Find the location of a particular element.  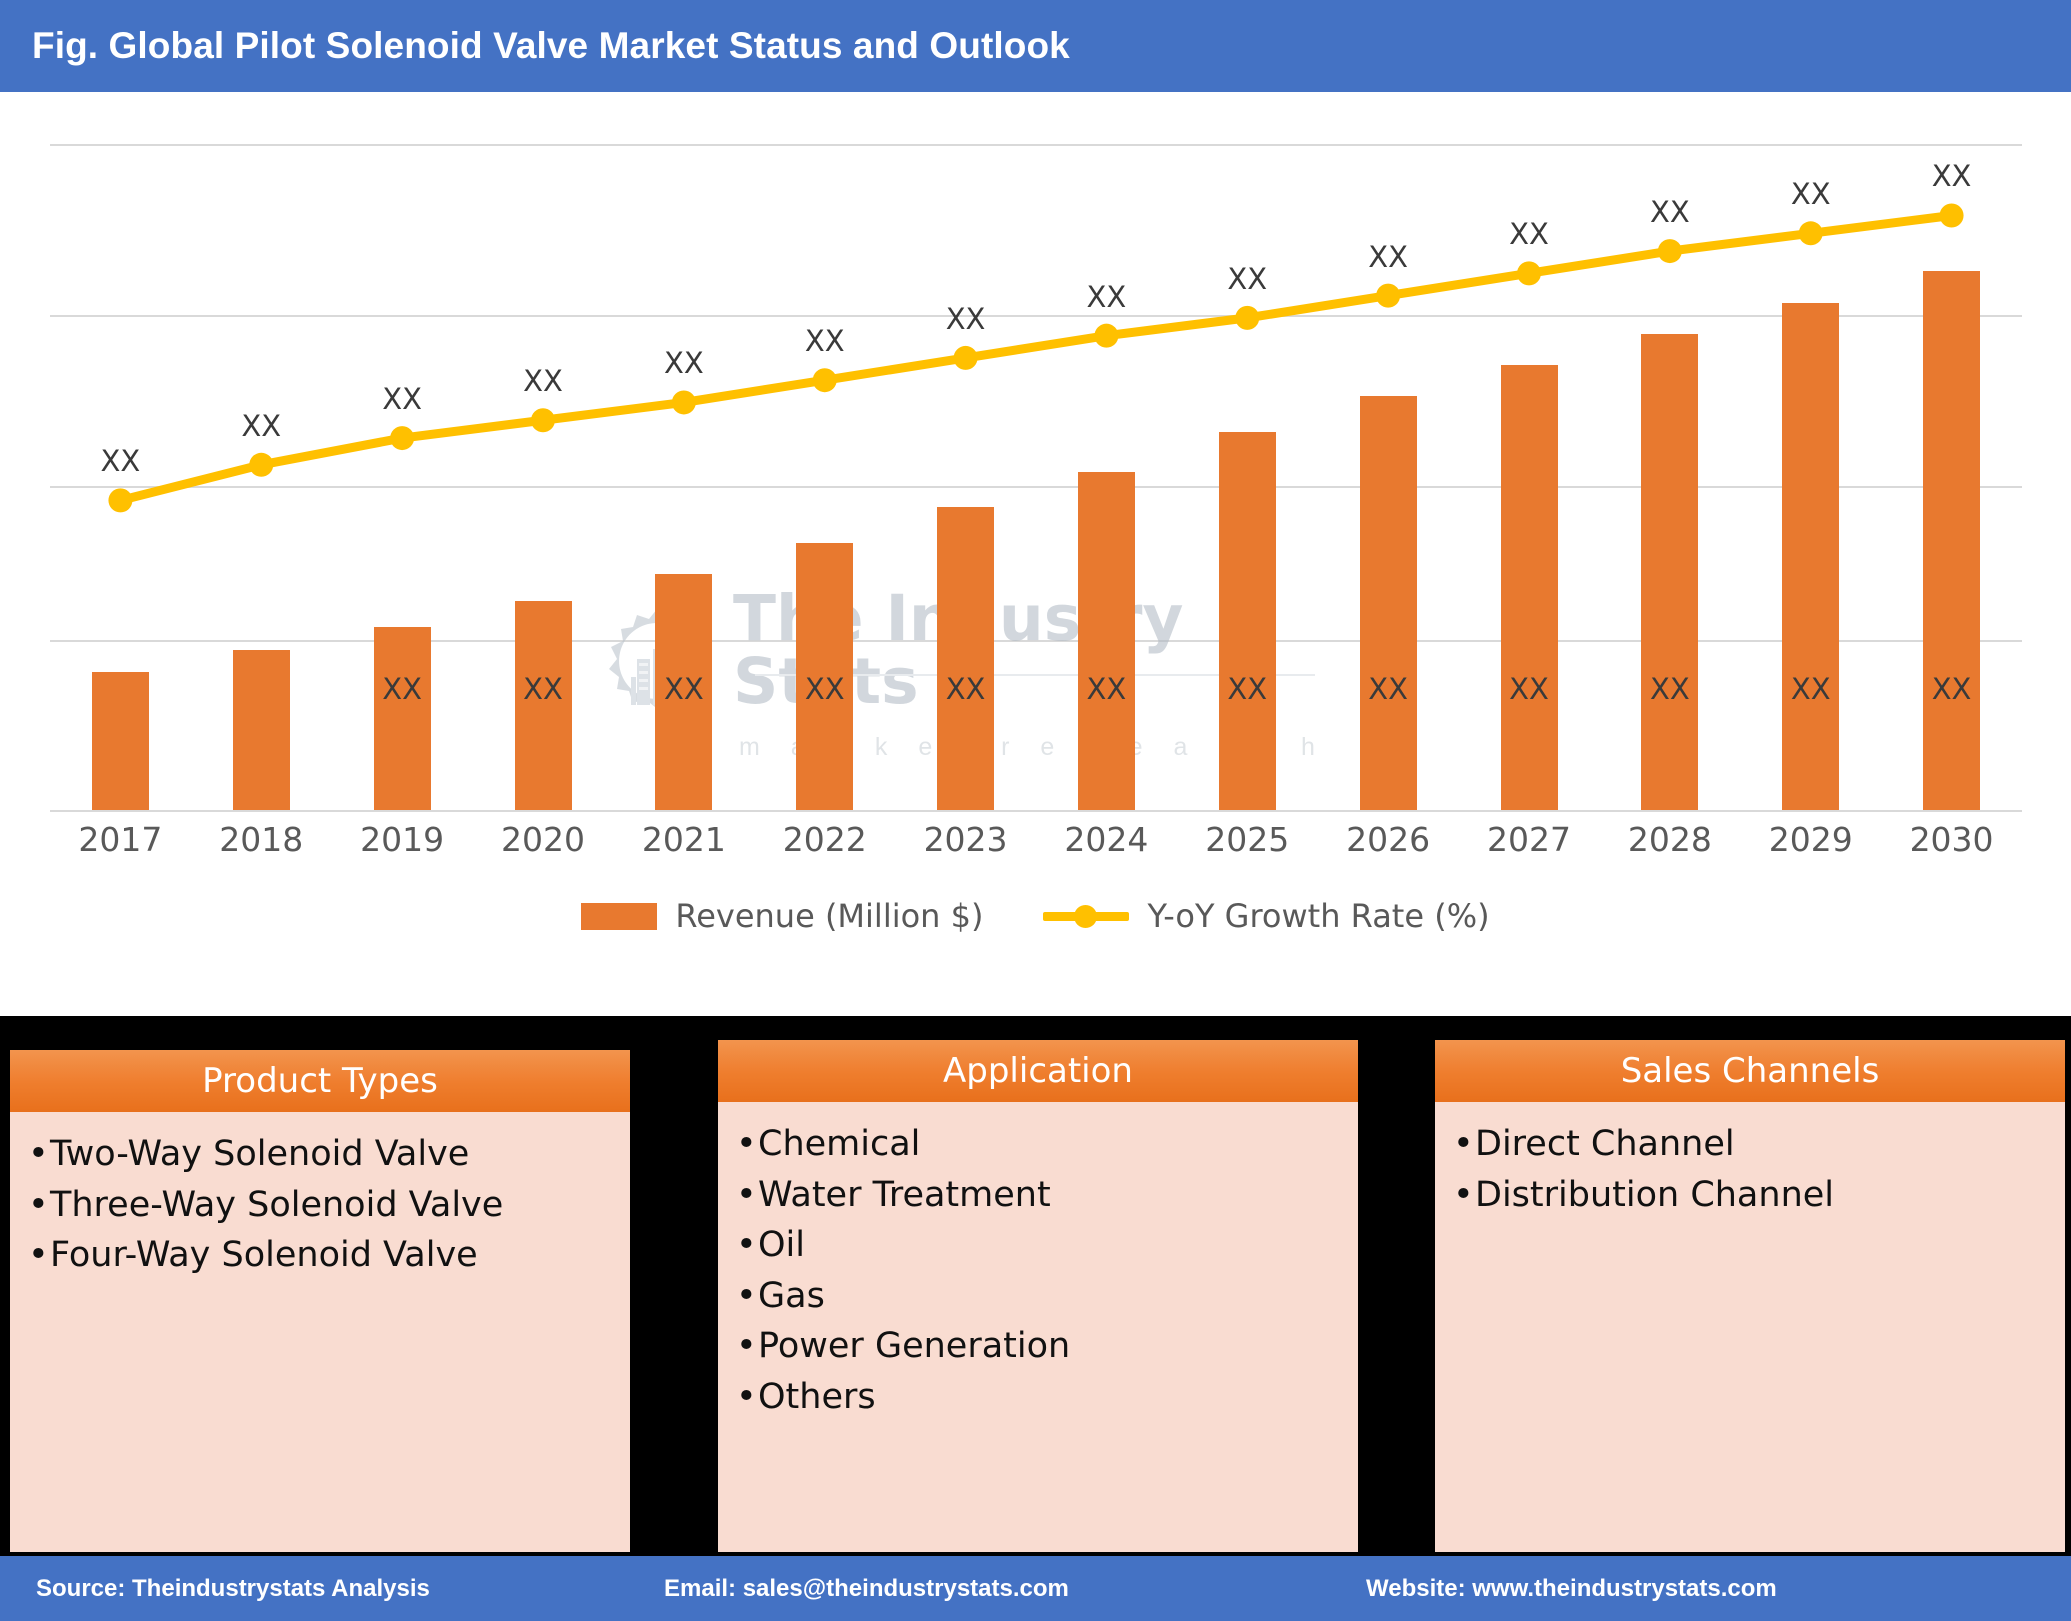

list-item-label: Three-Way Solenoid Valve is located at coordinates (277, 1204).